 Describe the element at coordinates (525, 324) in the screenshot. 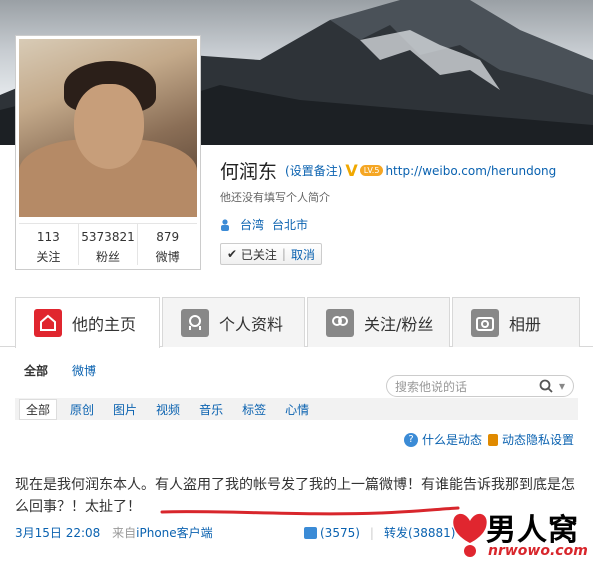

I see `tab-label: 相册` at that location.